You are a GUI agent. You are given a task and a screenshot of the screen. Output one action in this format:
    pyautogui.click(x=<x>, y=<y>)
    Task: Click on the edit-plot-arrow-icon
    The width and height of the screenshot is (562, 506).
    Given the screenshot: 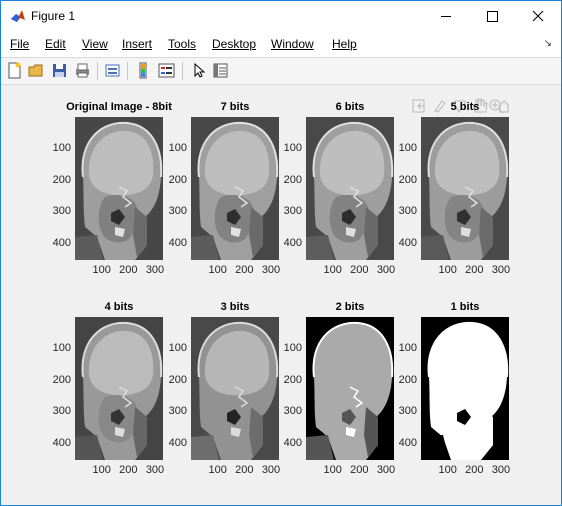 What is the action you would take?
    pyautogui.click(x=198, y=70)
    